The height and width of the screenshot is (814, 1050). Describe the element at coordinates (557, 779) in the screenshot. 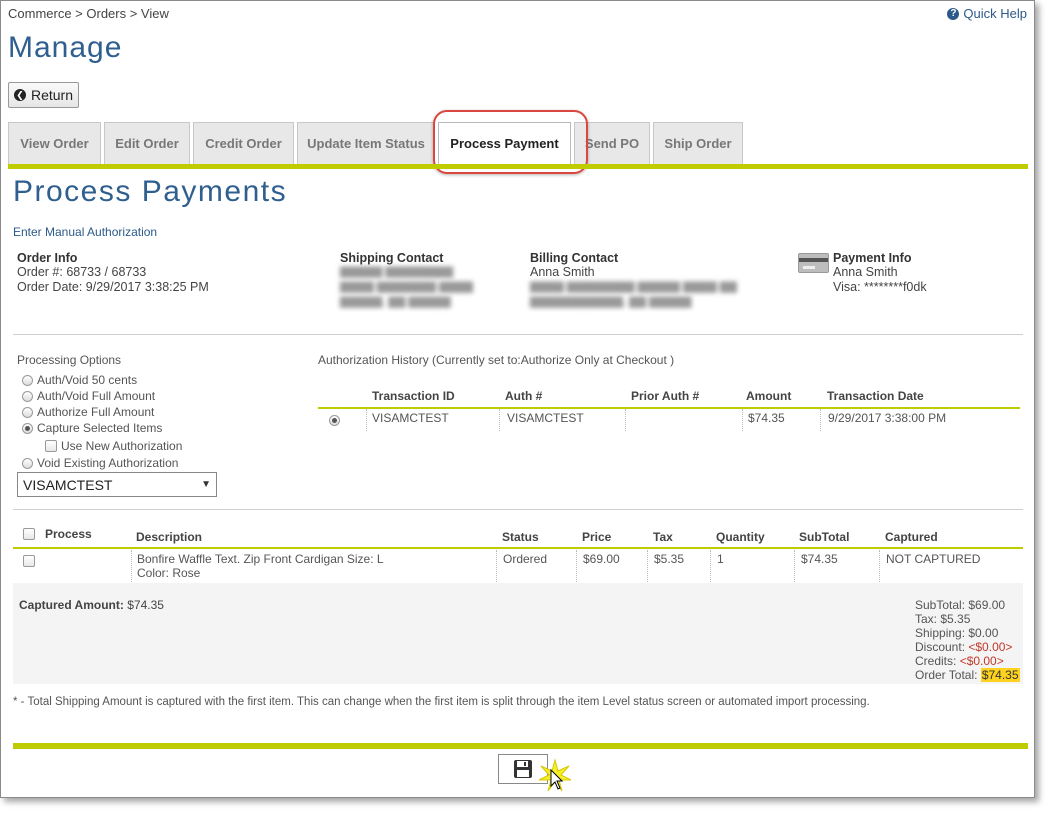

I see `mouse-cursor-icon` at that location.